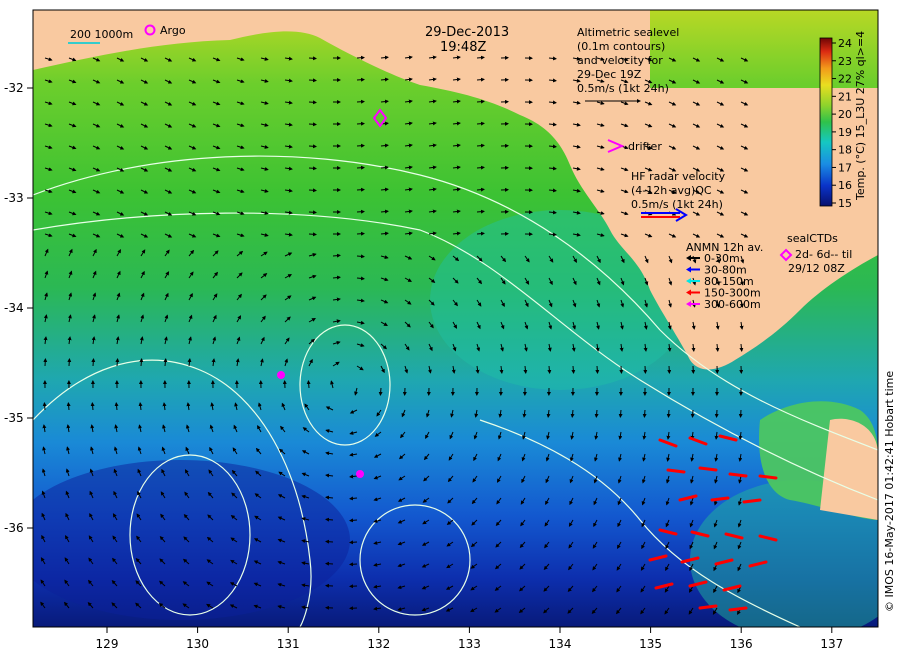  What do you see at coordinates (197, 644) in the screenshot?
I see `x-tick-label: 130` at bounding box center [197, 644].